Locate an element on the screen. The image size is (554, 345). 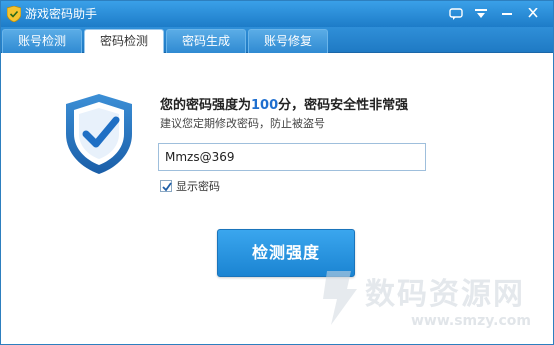
tab-password-generate: 密码生成 is located at coordinates (206, 41).